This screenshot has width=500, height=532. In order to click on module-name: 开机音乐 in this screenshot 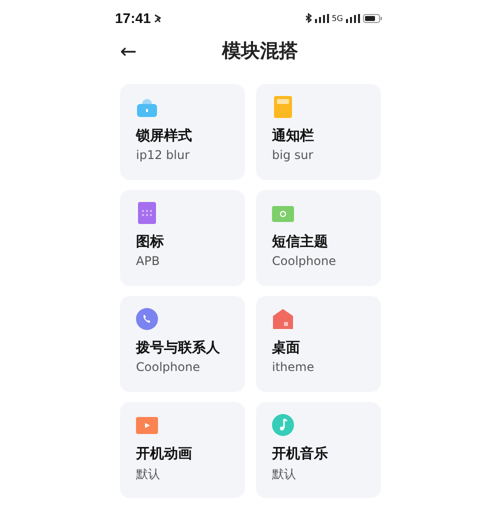, I will do `click(300, 454)`.